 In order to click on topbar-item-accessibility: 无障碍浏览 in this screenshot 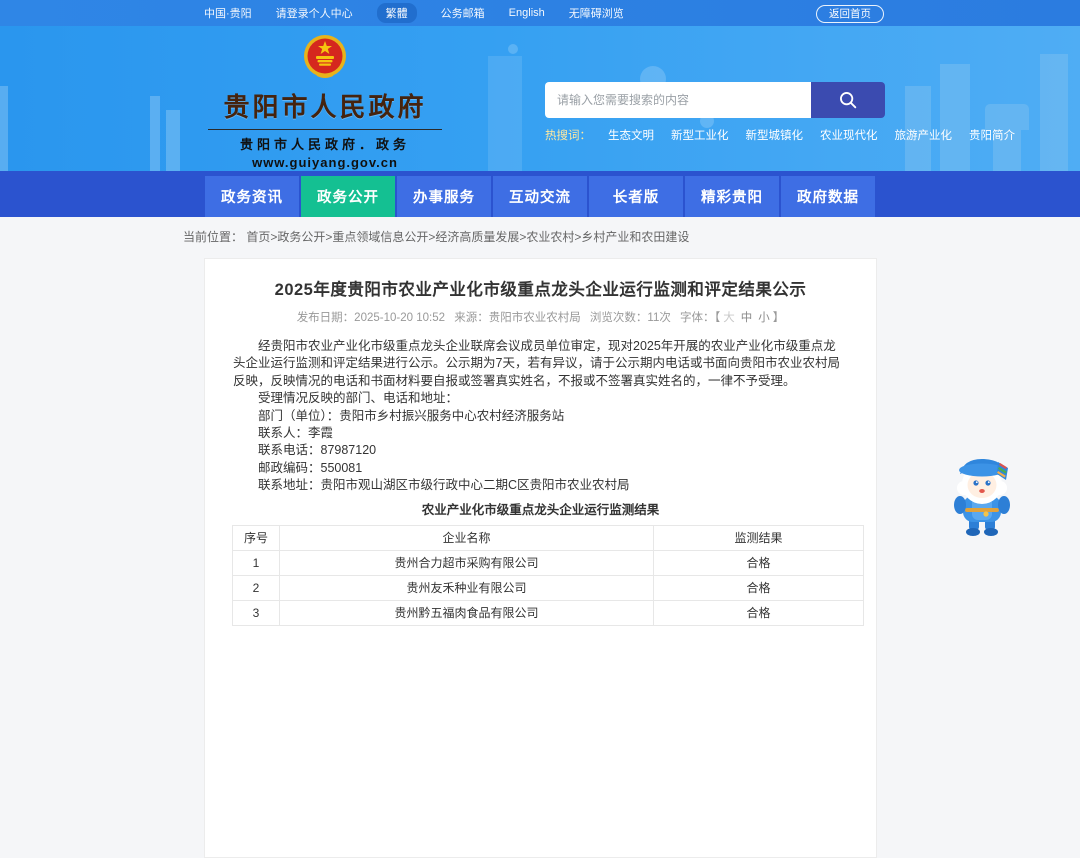, I will do `click(596, 13)`.